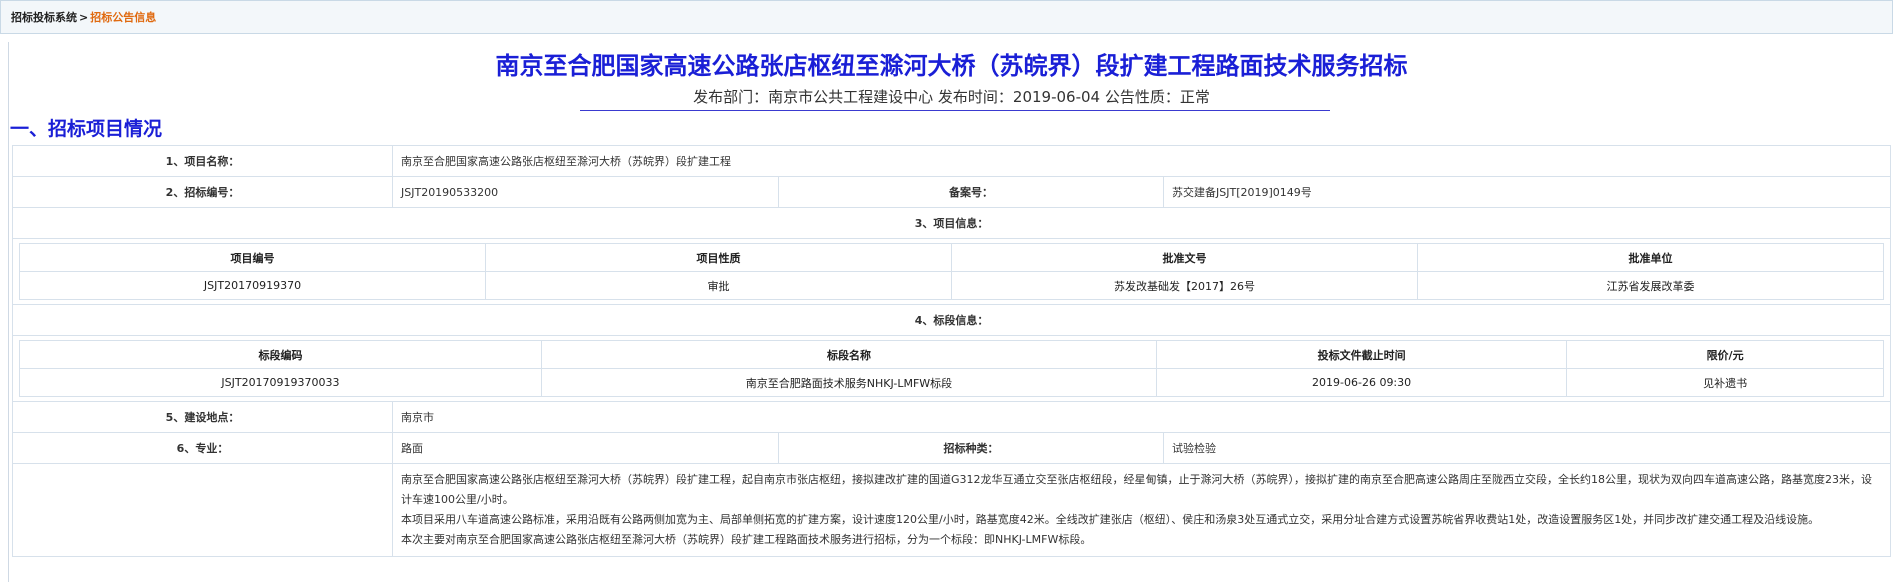  What do you see at coordinates (202, 417) in the screenshot?
I see `location-label: 5、建设地点：` at bounding box center [202, 417].